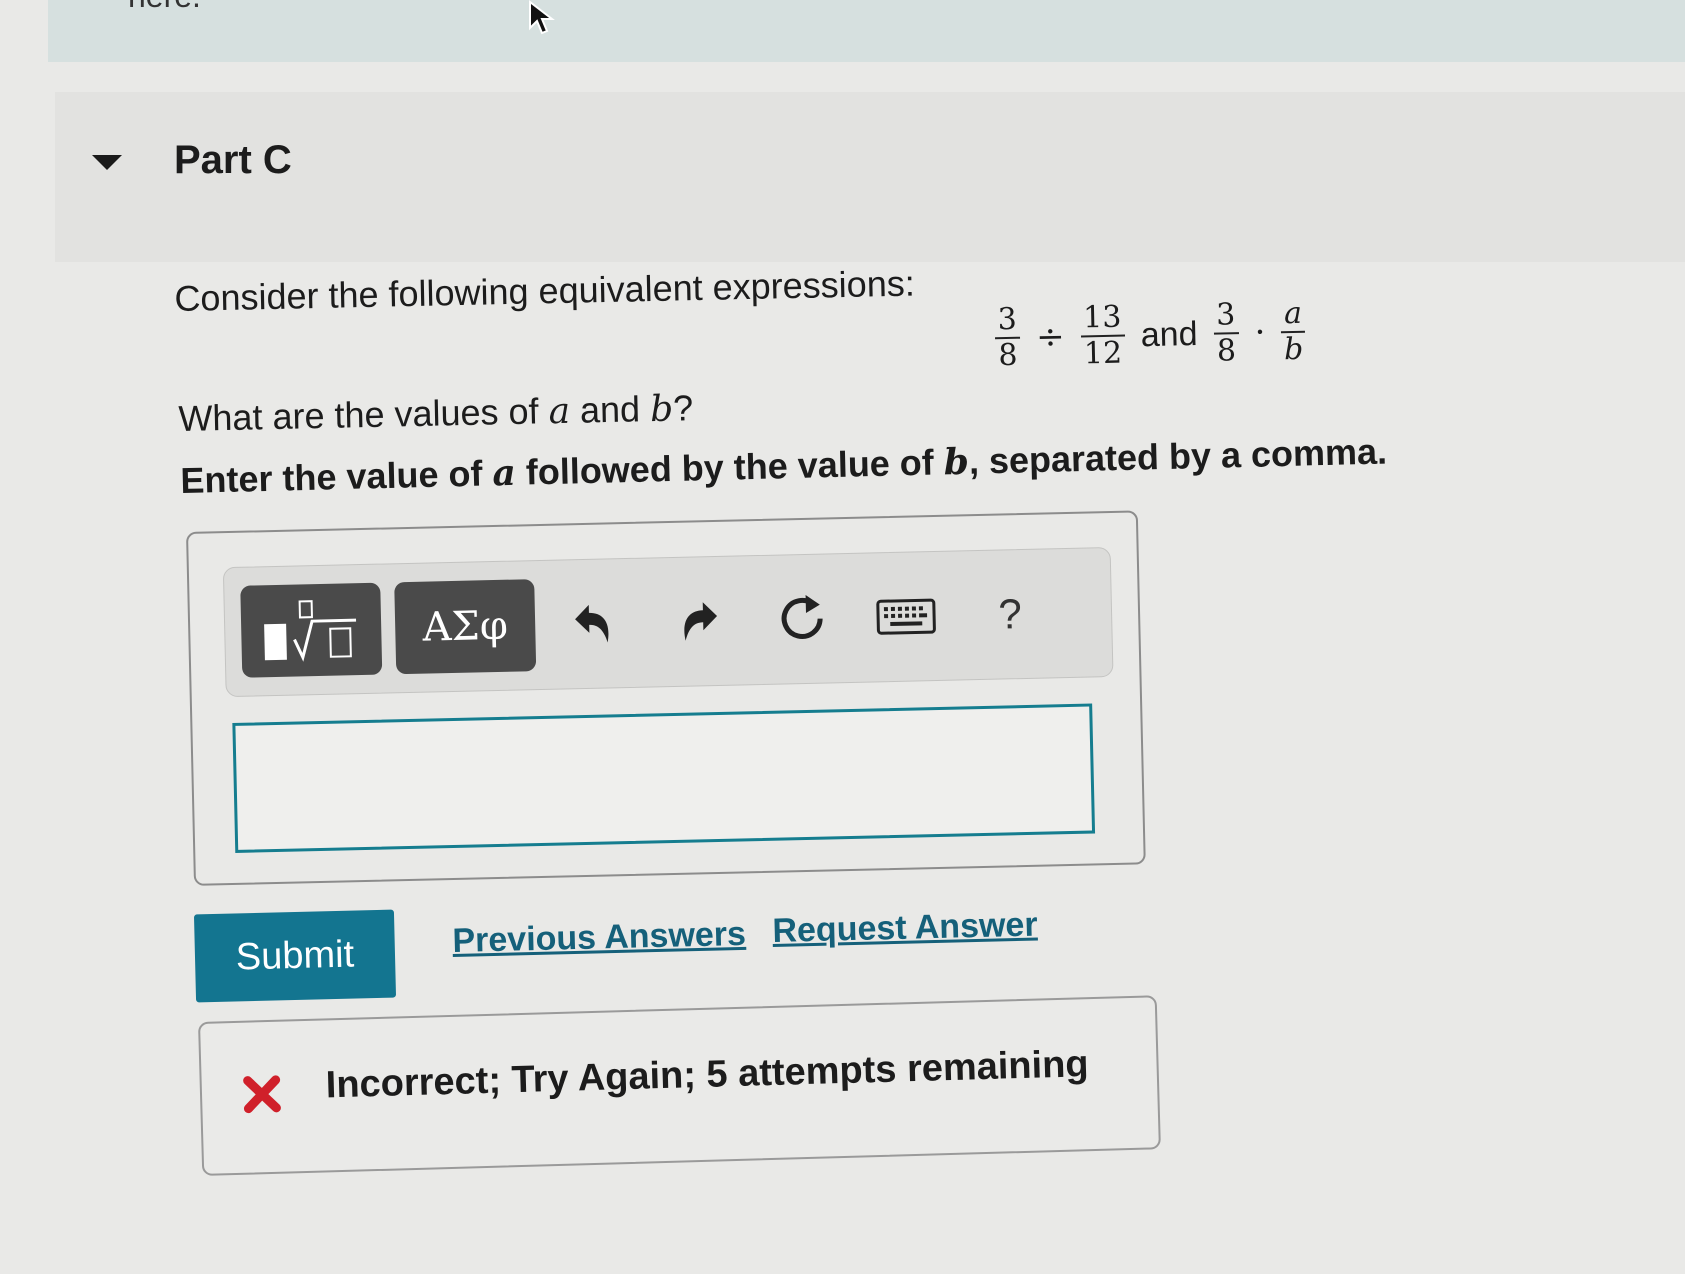 The height and width of the screenshot is (1274, 1685). What do you see at coordinates (1226, 333) in the screenshot?
I see `fraction-3-8-second: 3 8` at bounding box center [1226, 333].